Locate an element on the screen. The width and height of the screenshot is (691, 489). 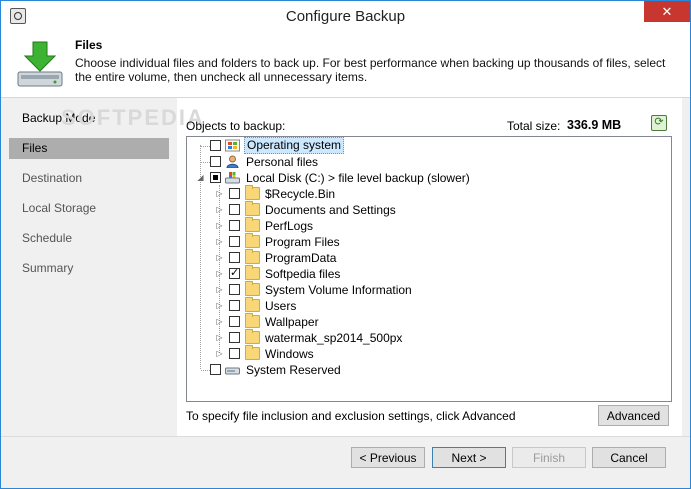
title-bar: Configure Backup ✕ is located at coordinates (345, 16).